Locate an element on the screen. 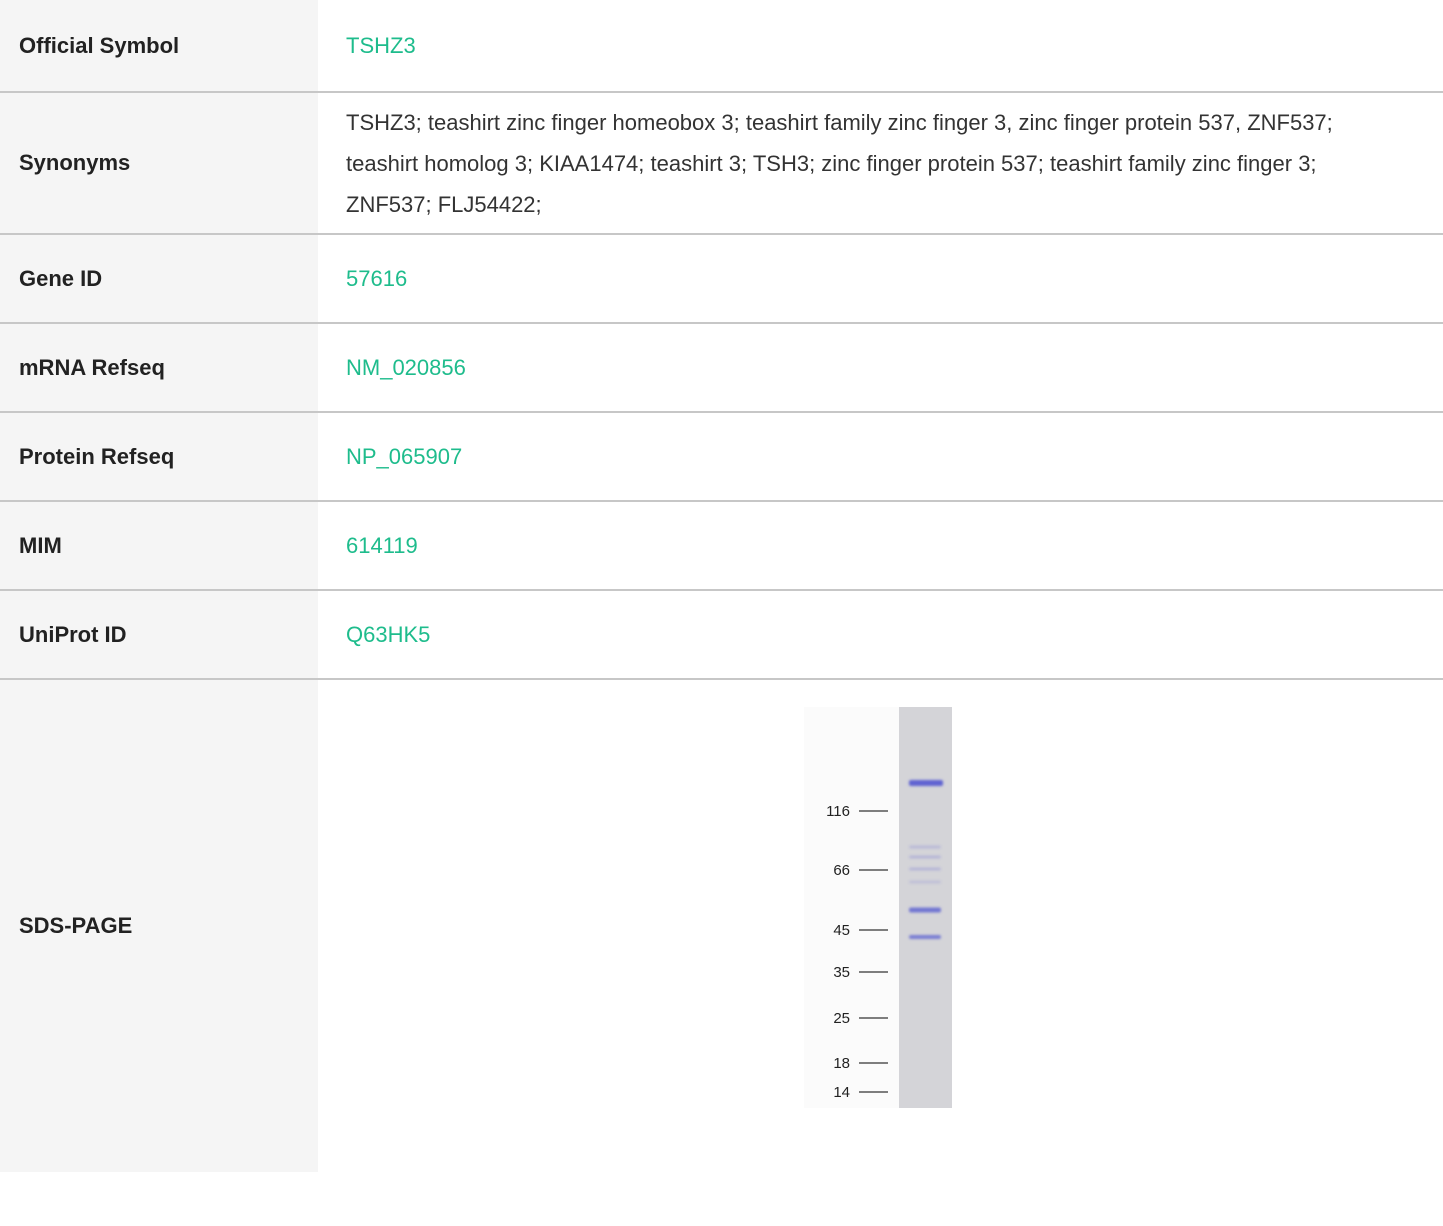 Image resolution: width=1443 pixels, height=1226 pixels. row-protein-refseq: Protein Refseq NP_065907 is located at coordinates (721, 457).